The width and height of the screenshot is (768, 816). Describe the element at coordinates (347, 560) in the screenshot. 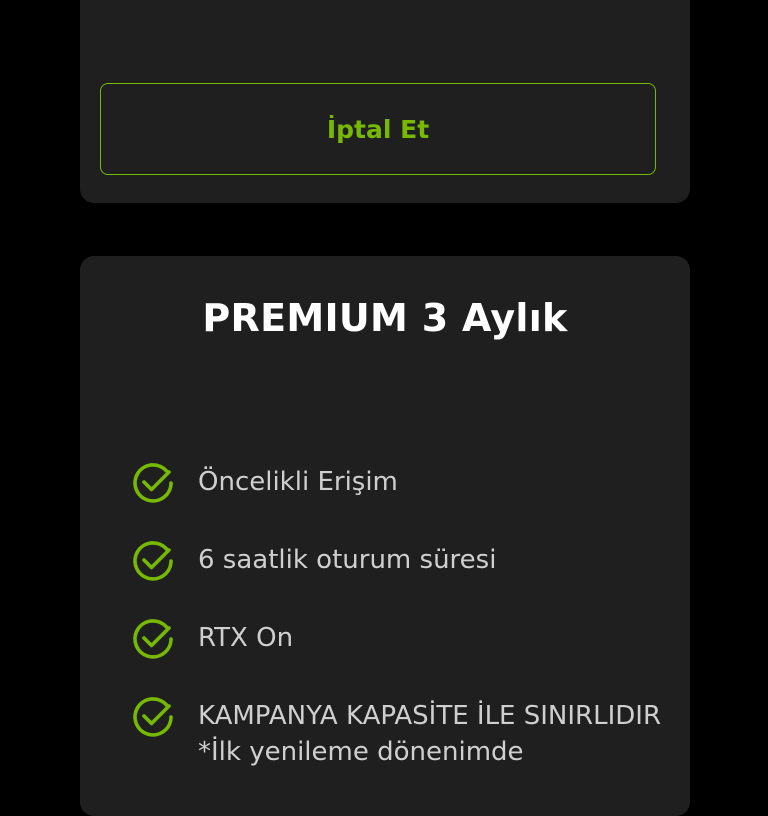

I see `feature-text: 6 saatlik oturum süresi` at that location.